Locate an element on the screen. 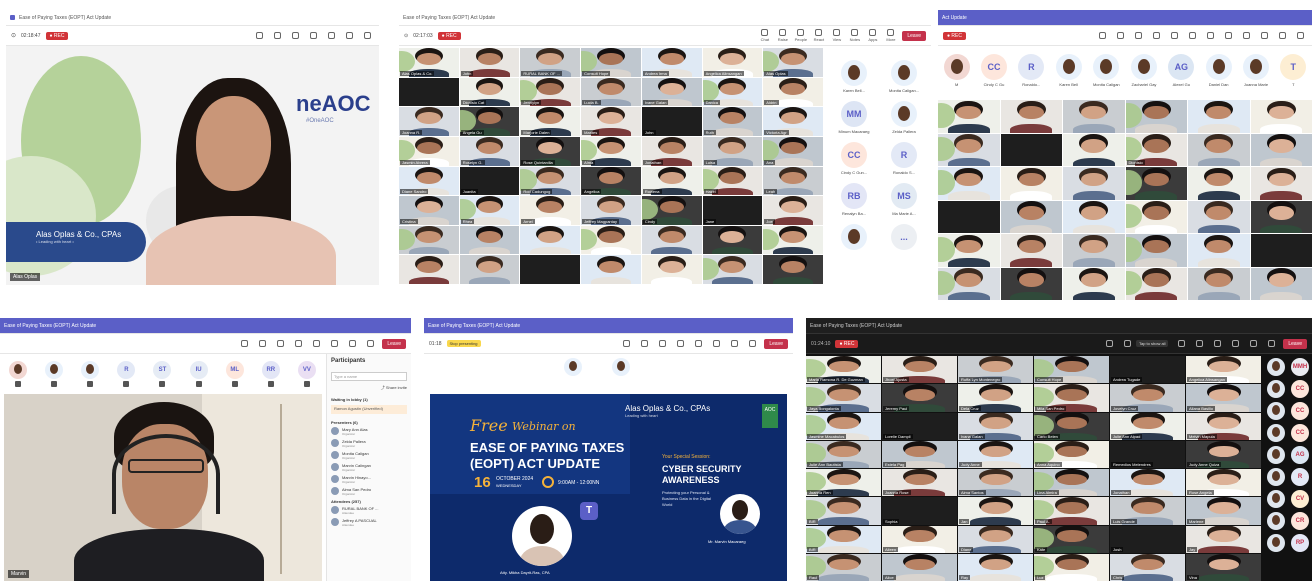  avatar: MS is located at coordinates (904, 196).